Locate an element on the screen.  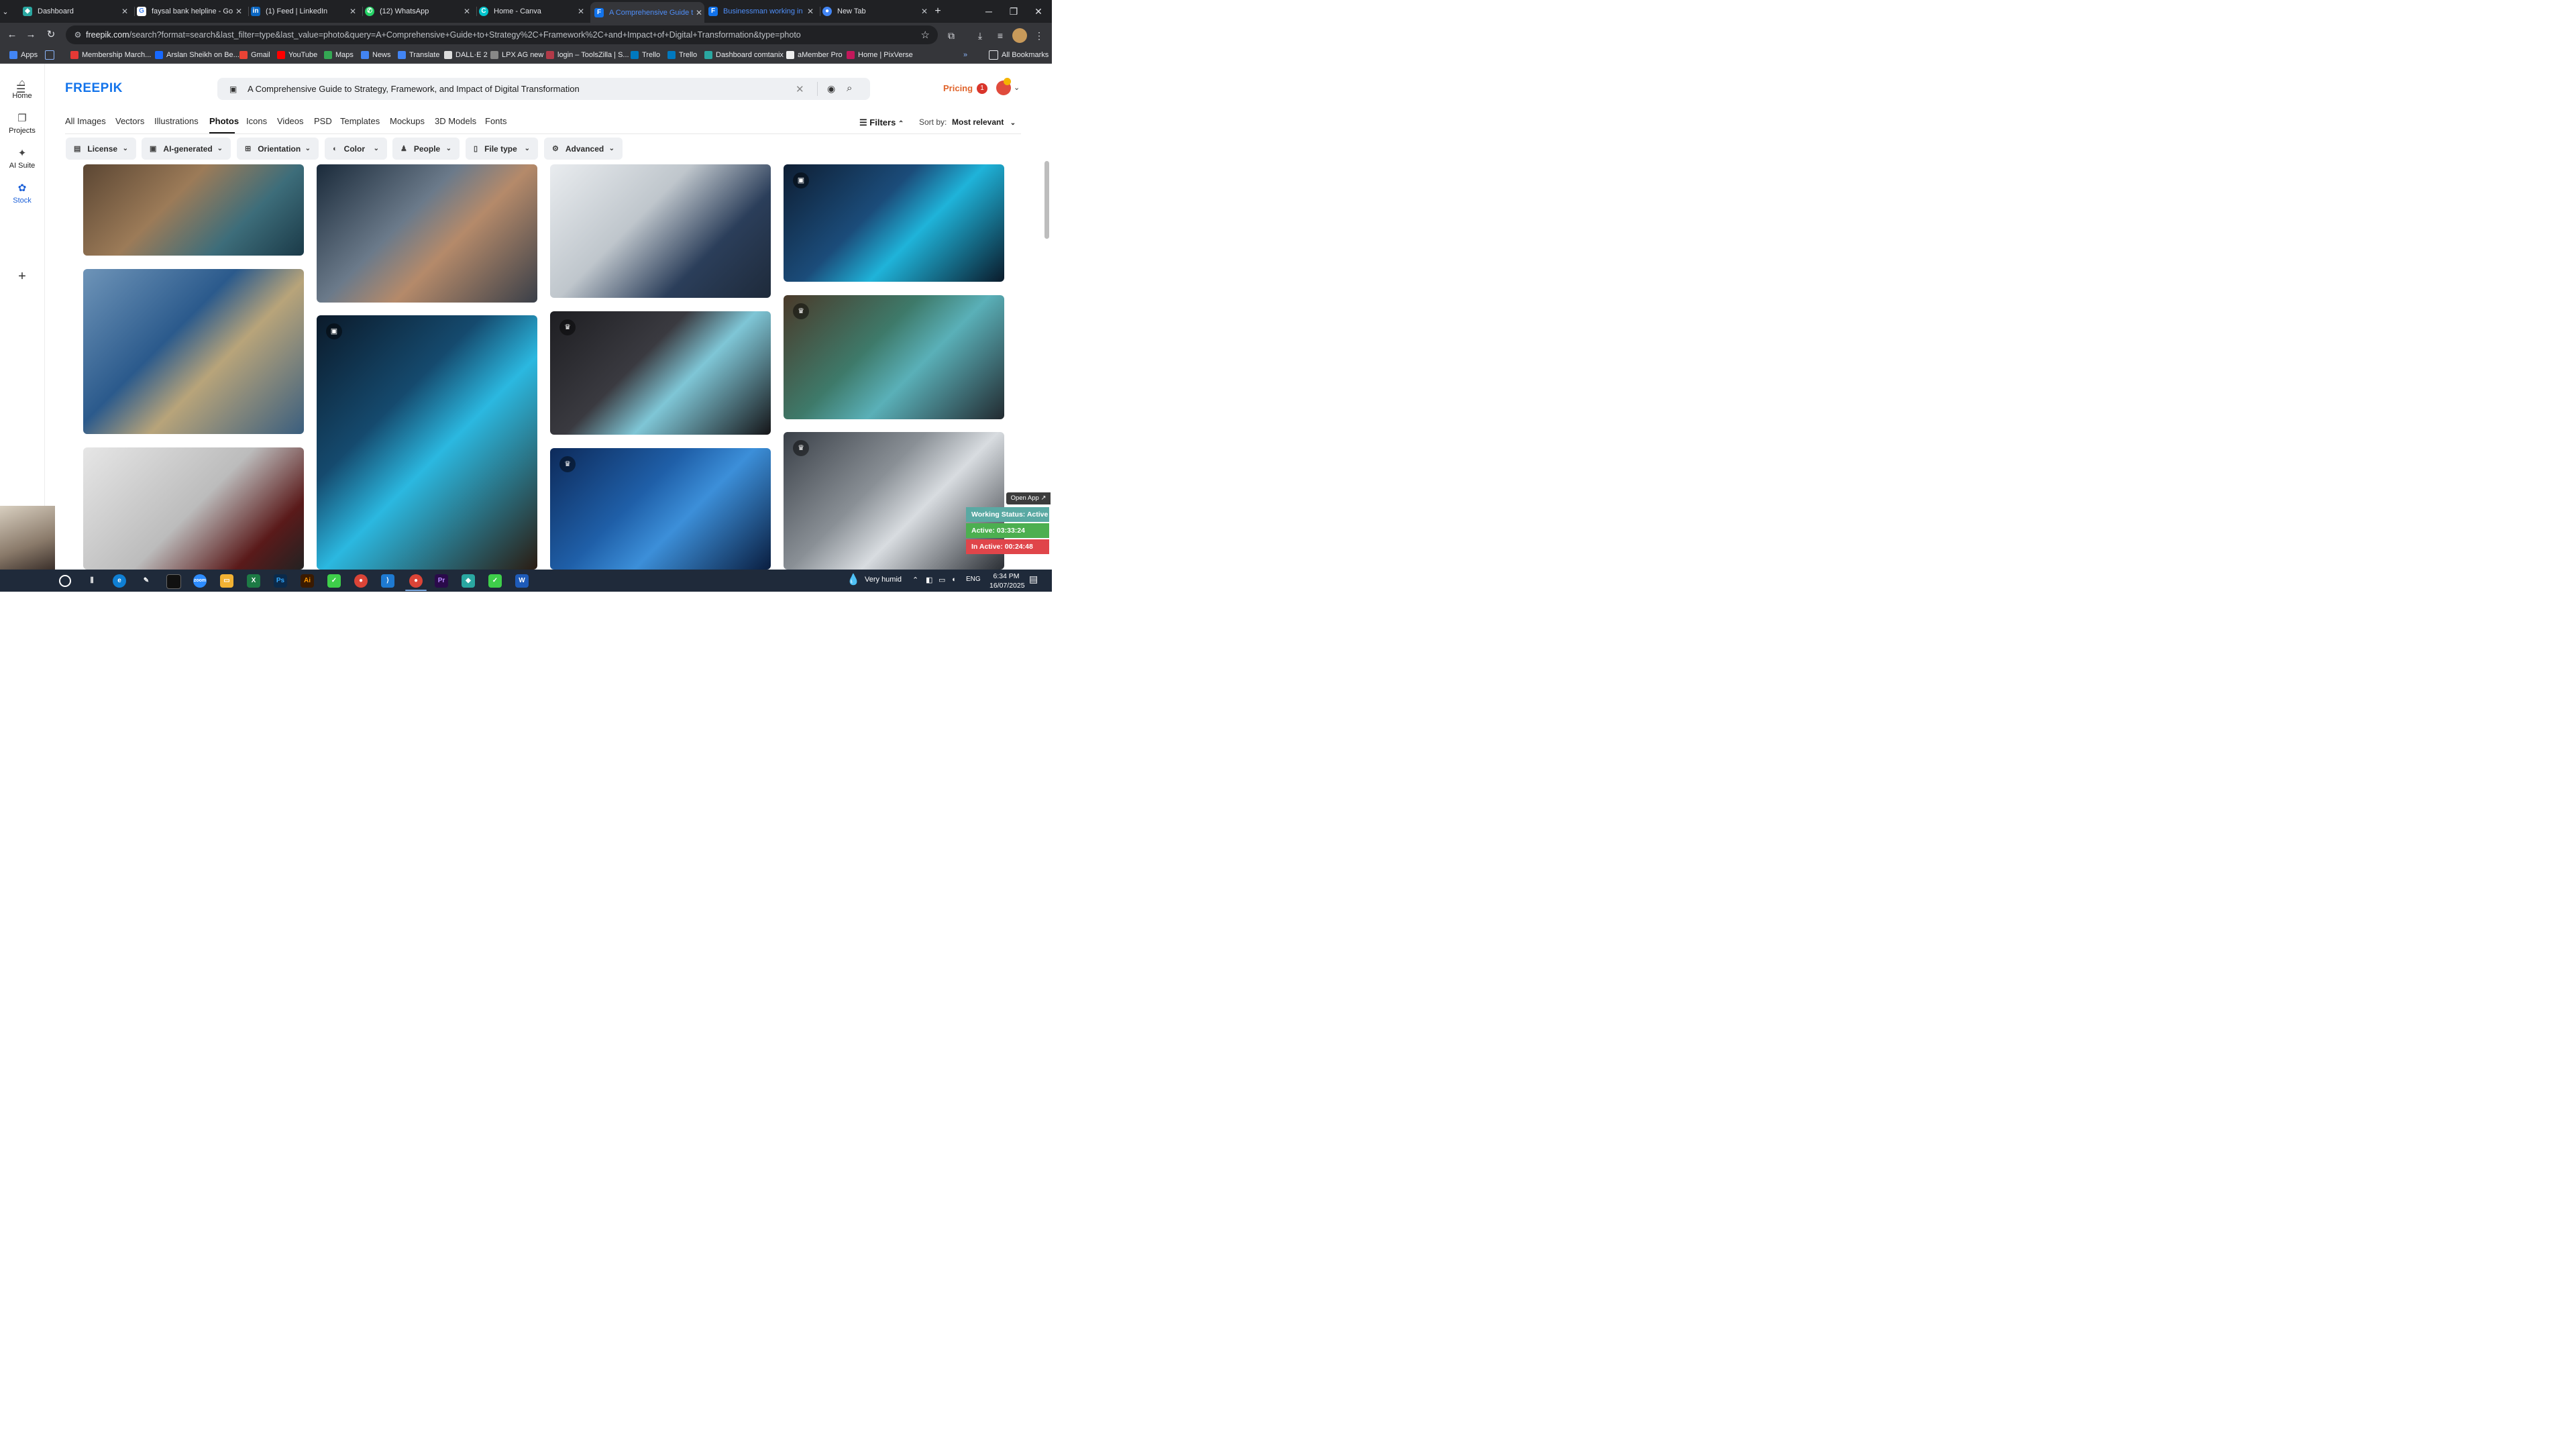
filter-orientation: ⊞ Orientation ⌄ is located at coordinates (278, 149).